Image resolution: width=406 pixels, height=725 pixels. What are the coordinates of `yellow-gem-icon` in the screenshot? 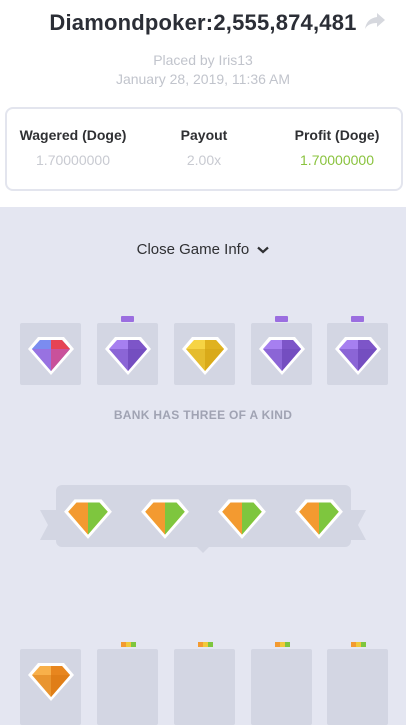 It's located at (205, 356).